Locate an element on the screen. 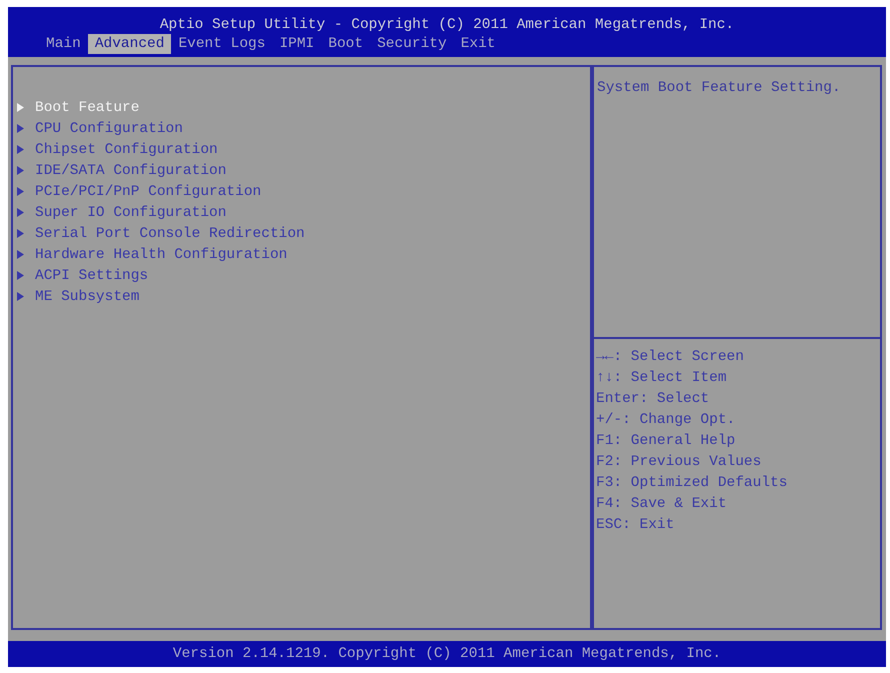 The image size is (890, 673). key-hint: Enter: Select is located at coordinates (653, 399).